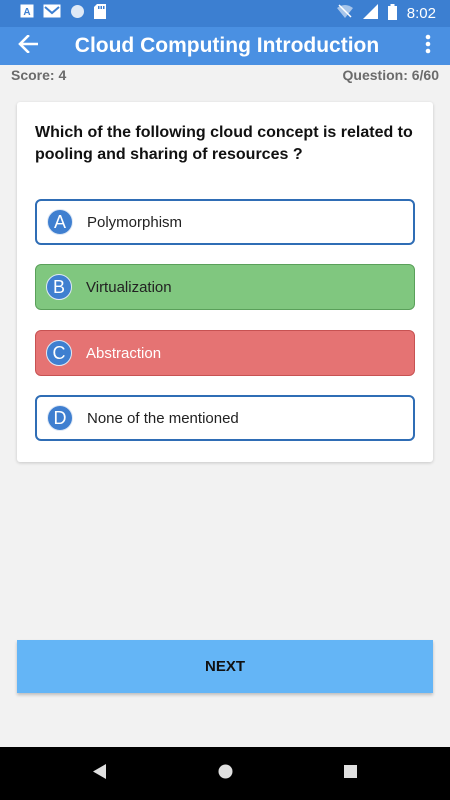 This screenshot has width=450, height=800. I want to click on more-vert-icon, so click(428, 46).